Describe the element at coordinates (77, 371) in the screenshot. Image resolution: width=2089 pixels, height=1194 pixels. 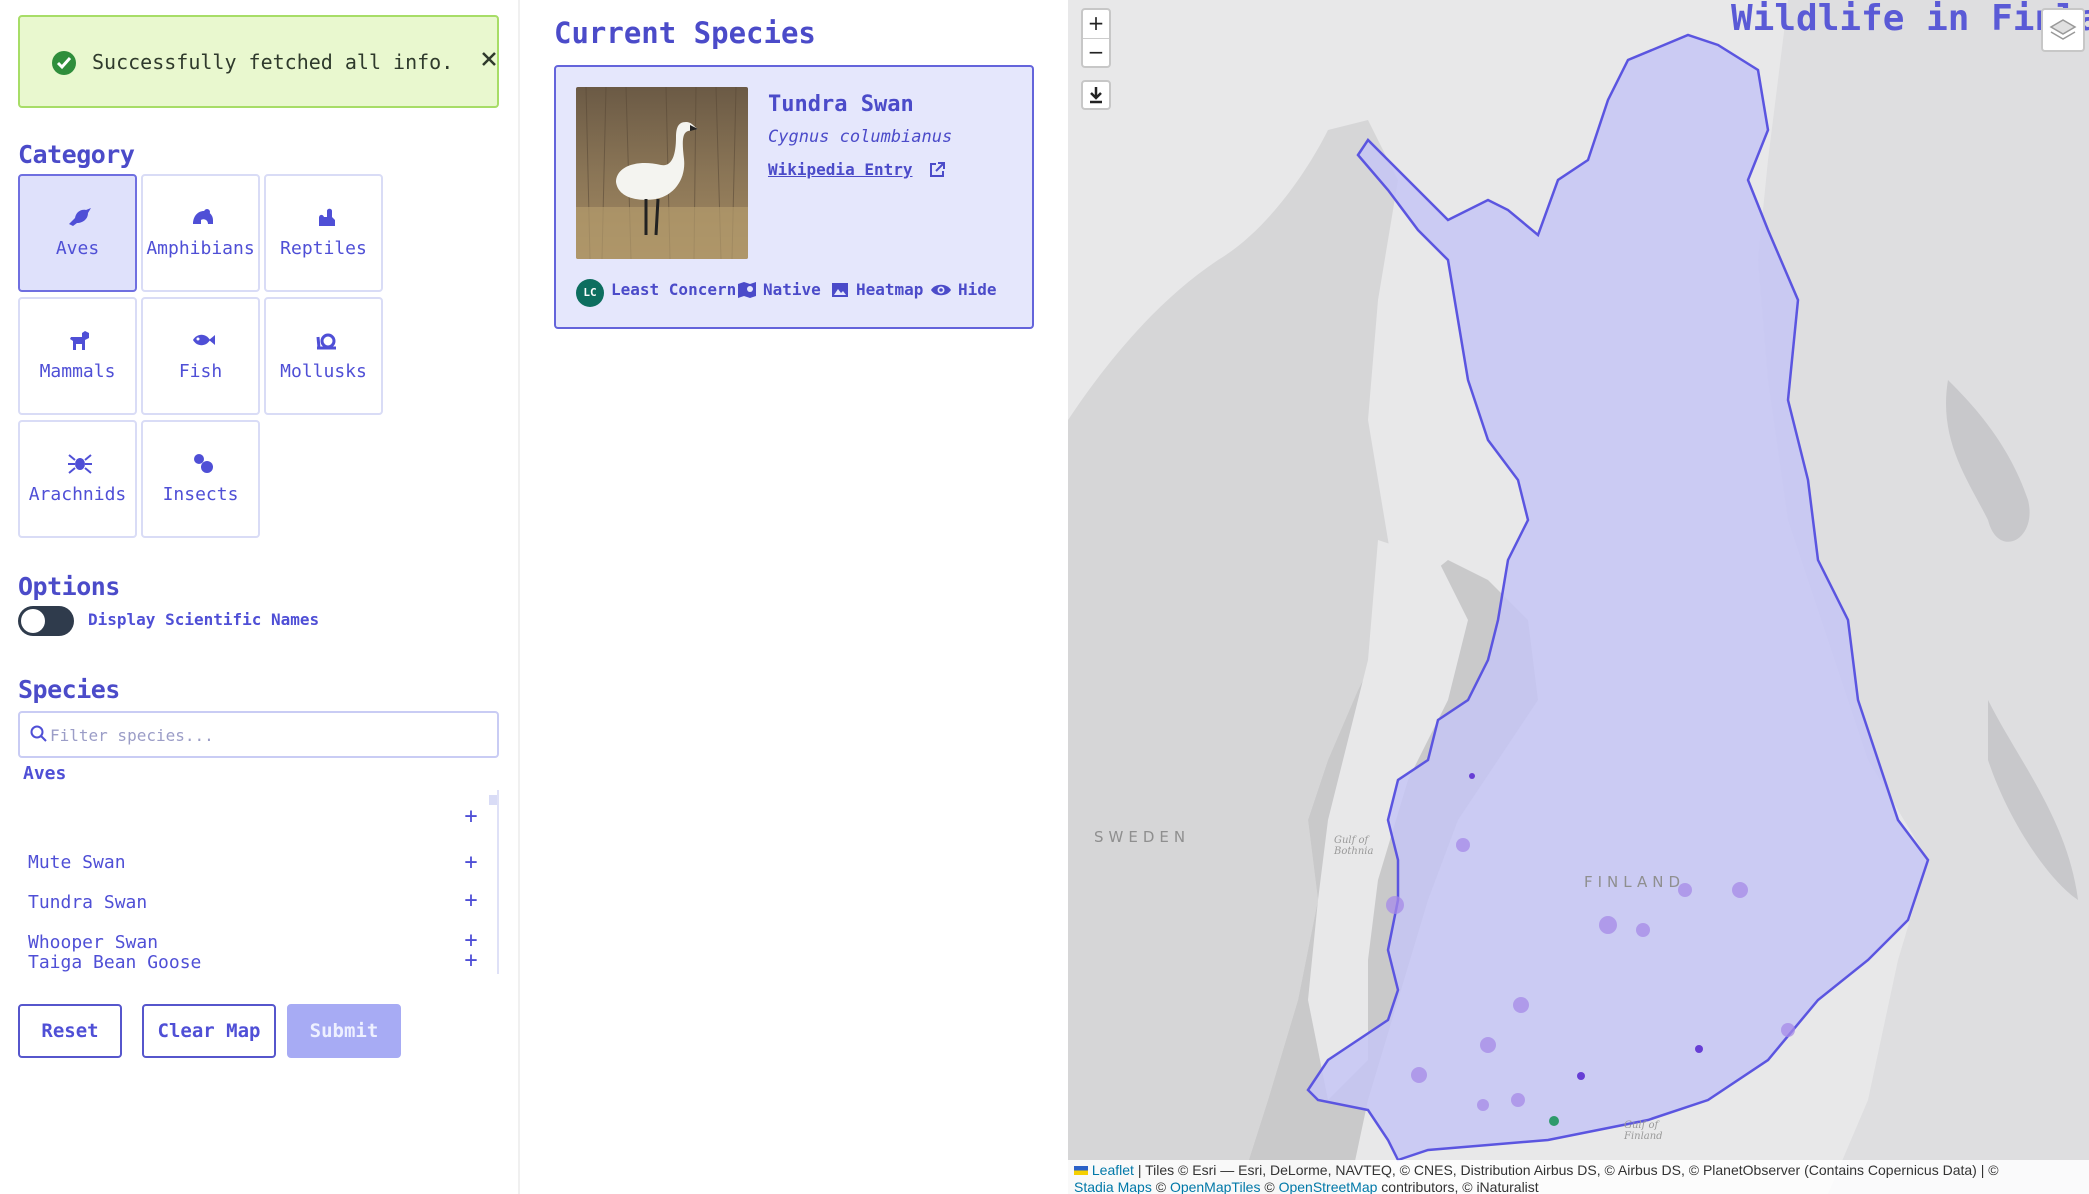
I see `category-label: Mammals` at that location.